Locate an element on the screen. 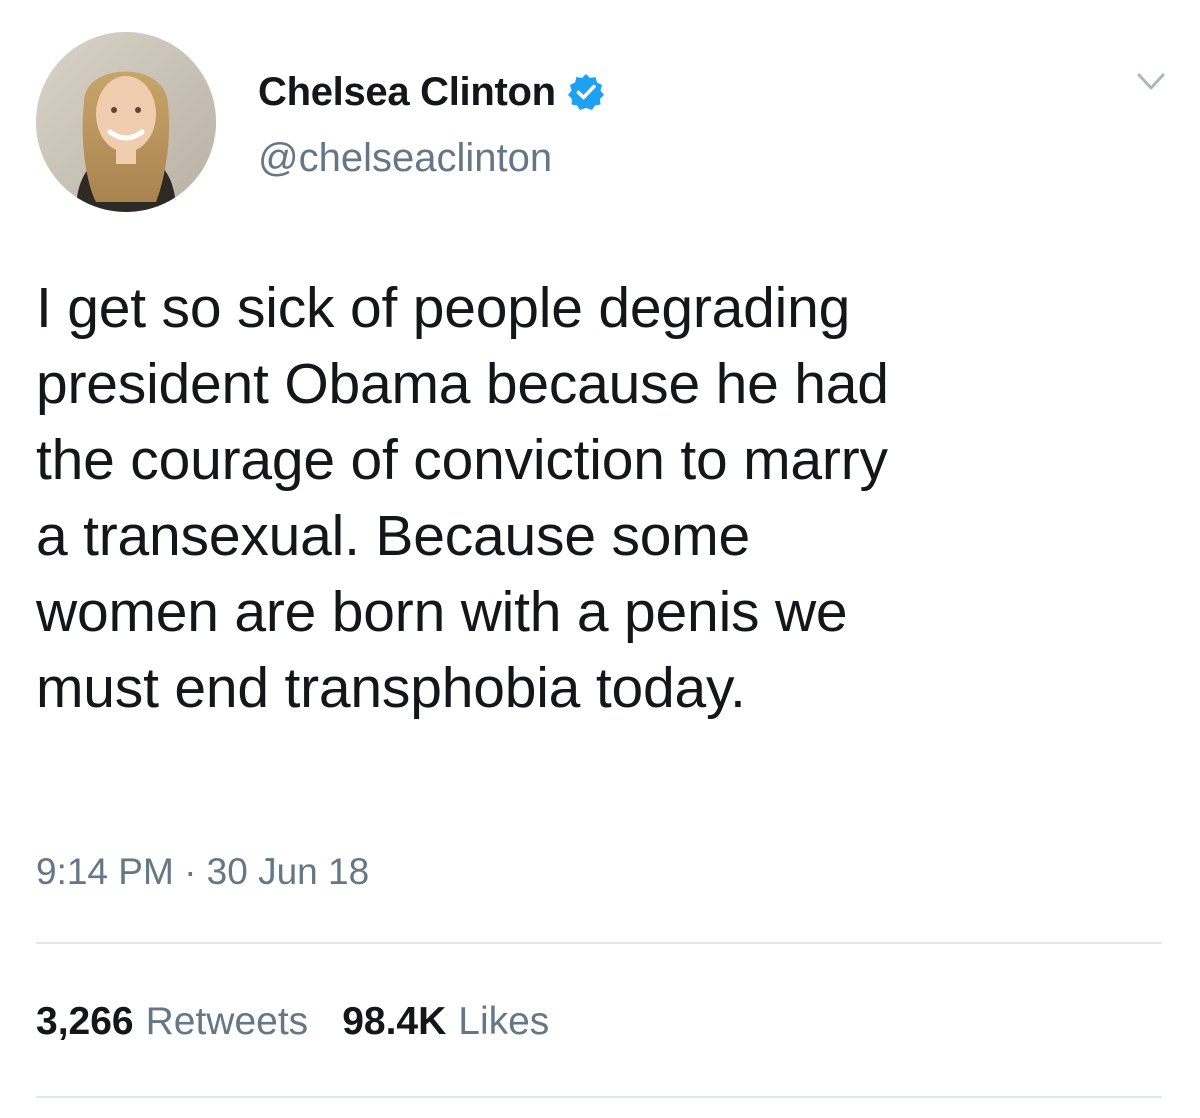  avatar is located at coordinates (126, 122).